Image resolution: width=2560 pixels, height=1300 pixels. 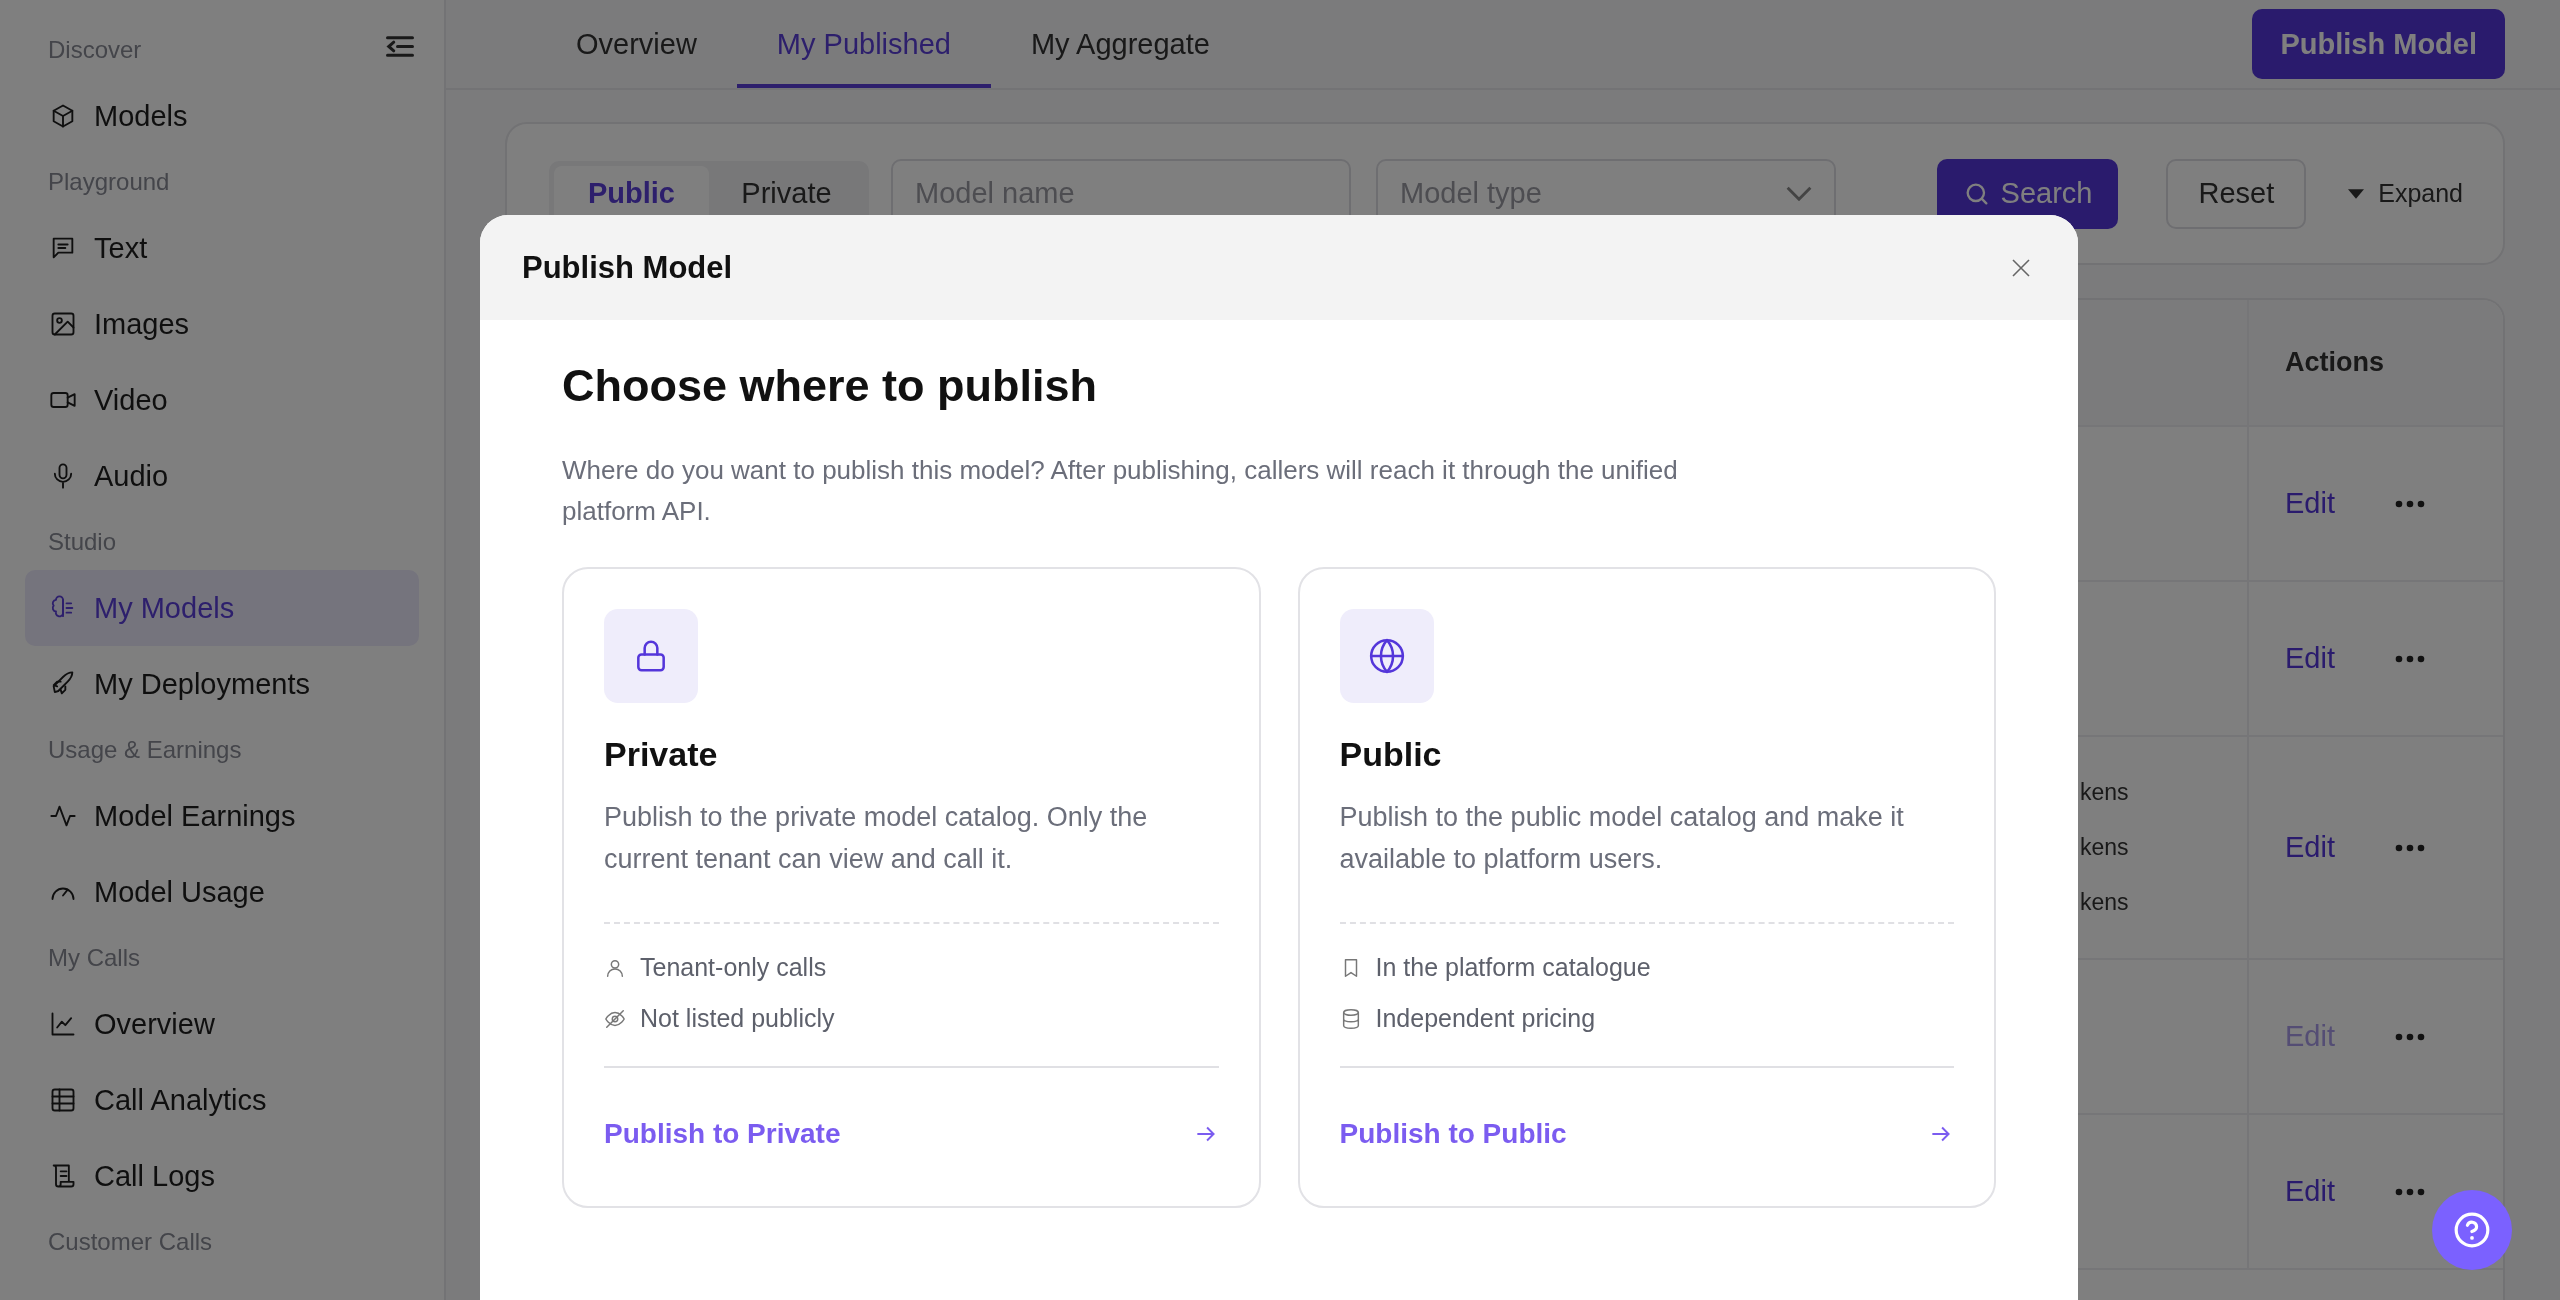 I want to click on feature-text: Tenant-only calls, so click(x=733, y=967).